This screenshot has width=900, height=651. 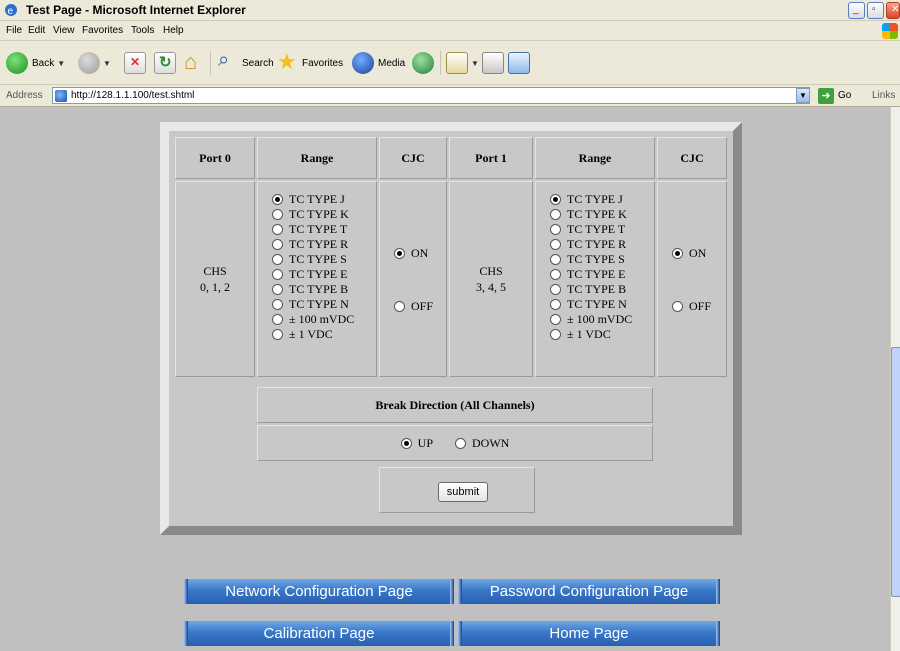 What do you see at coordinates (324, 199) in the screenshot?
I see `range0-option: TC TYPE J` at bounding box center [324, 199].